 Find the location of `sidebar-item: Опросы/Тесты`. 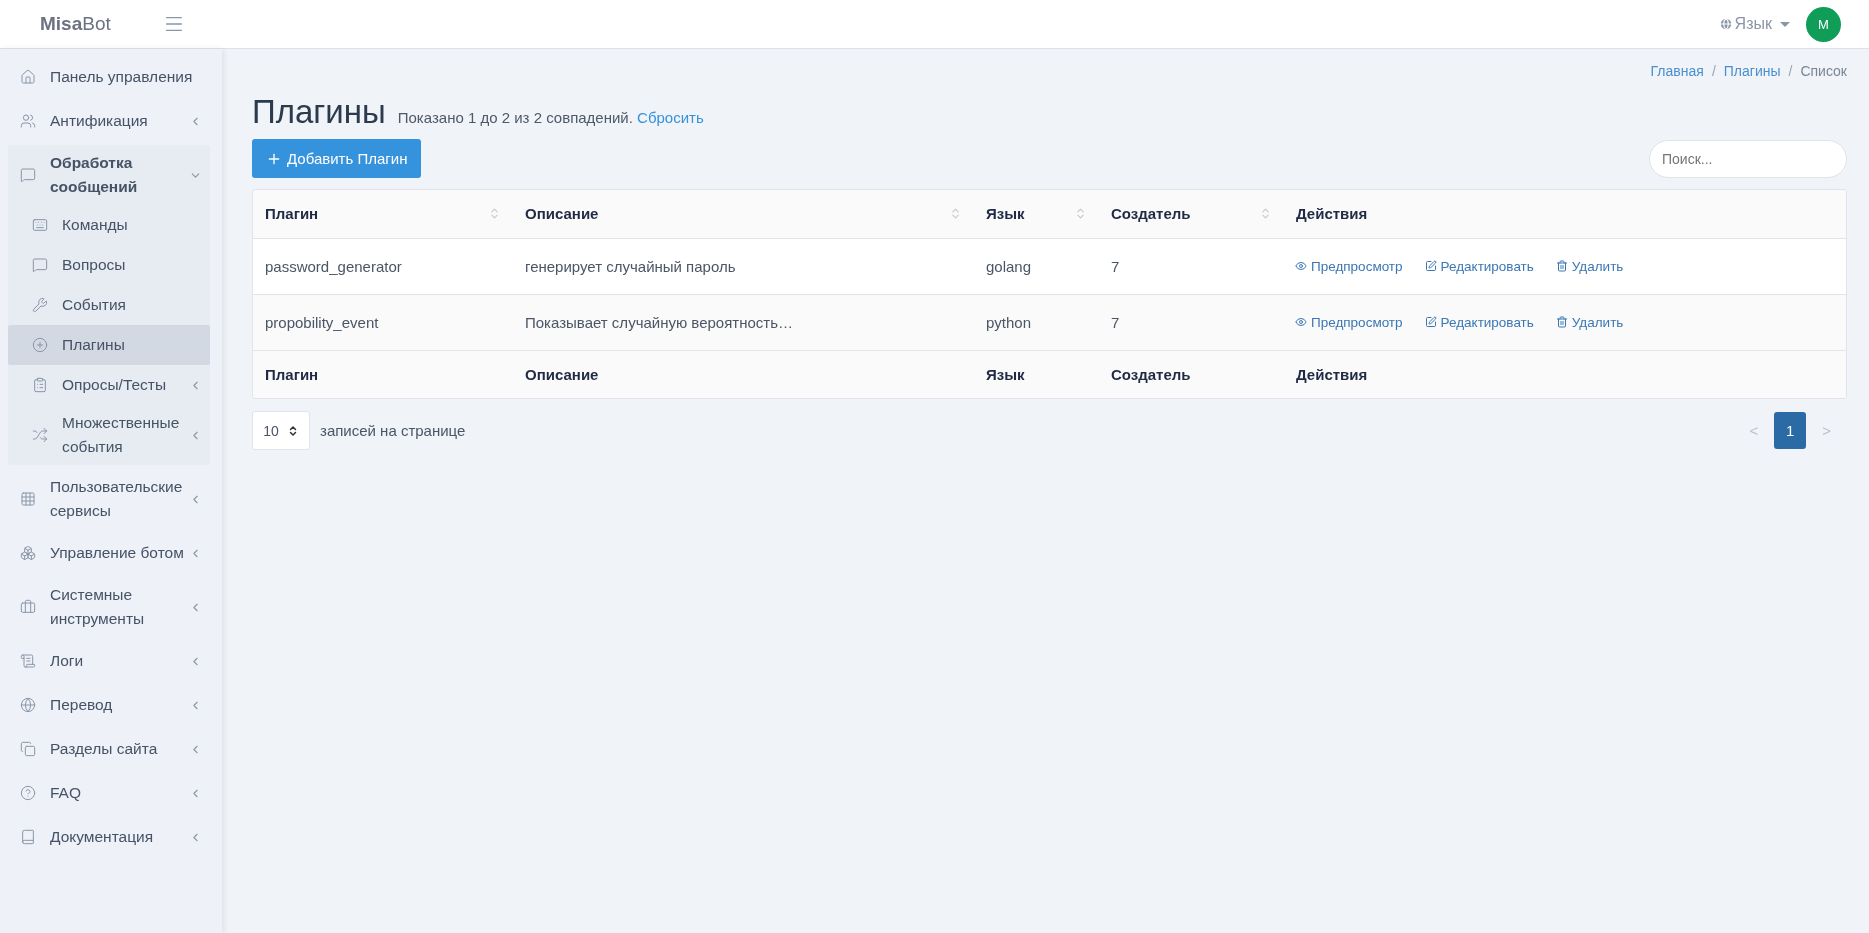

sidebar-item: Опросы/Тесты is located at coordinates (109, 385).